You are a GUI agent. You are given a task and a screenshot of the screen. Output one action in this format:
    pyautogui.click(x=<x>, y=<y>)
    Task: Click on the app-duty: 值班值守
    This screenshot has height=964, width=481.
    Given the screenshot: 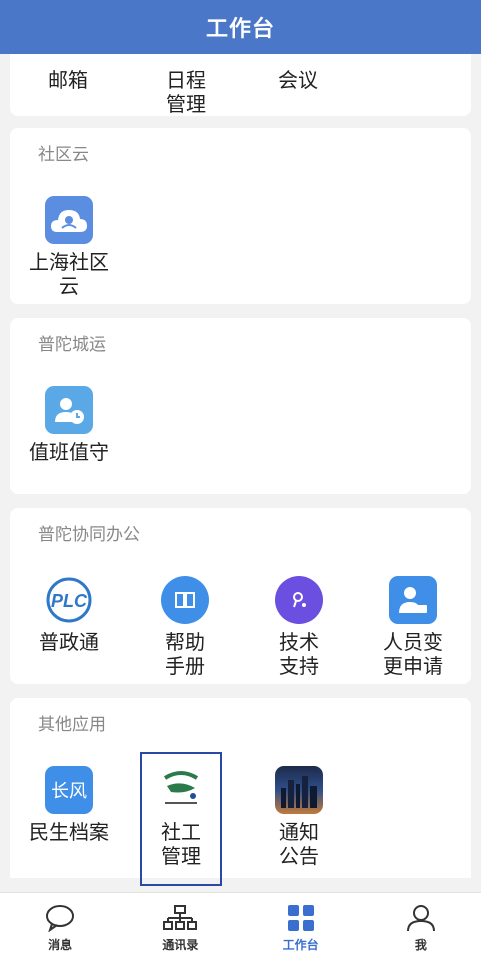 What is the action you would take?
    pyautogui.click(x=69, y=425)
    